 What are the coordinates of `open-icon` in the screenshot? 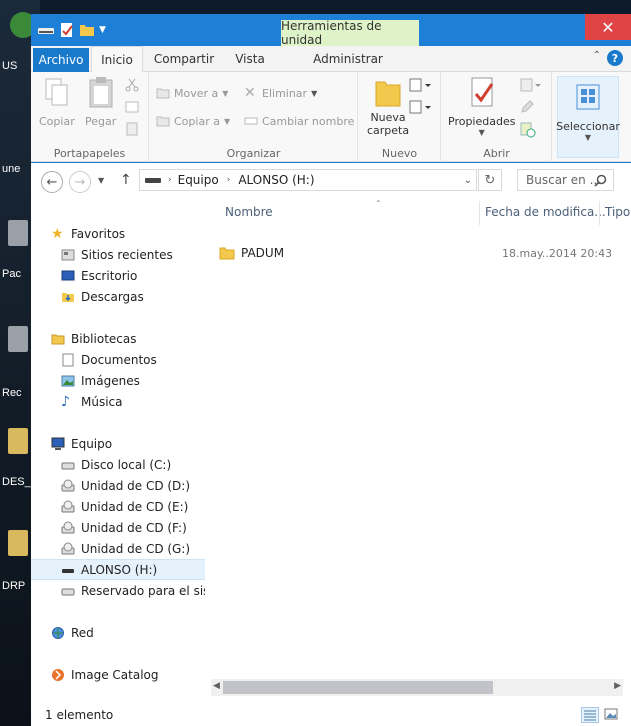 It's located at (531, 85).